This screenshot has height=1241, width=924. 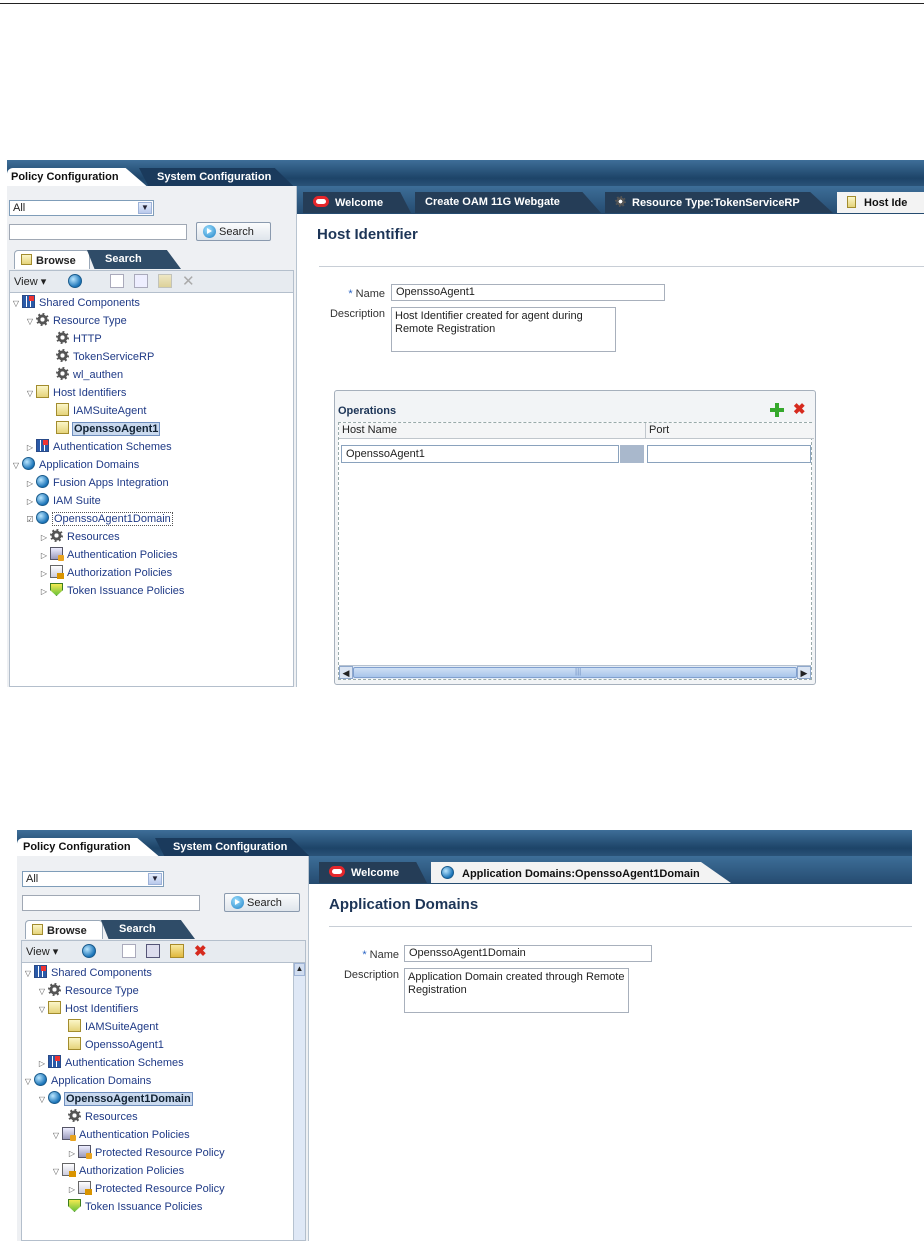 What do you see at coordinates (371, 975) in the screenshot?
I see `description-label: Description` at bounding box center [371, 975].